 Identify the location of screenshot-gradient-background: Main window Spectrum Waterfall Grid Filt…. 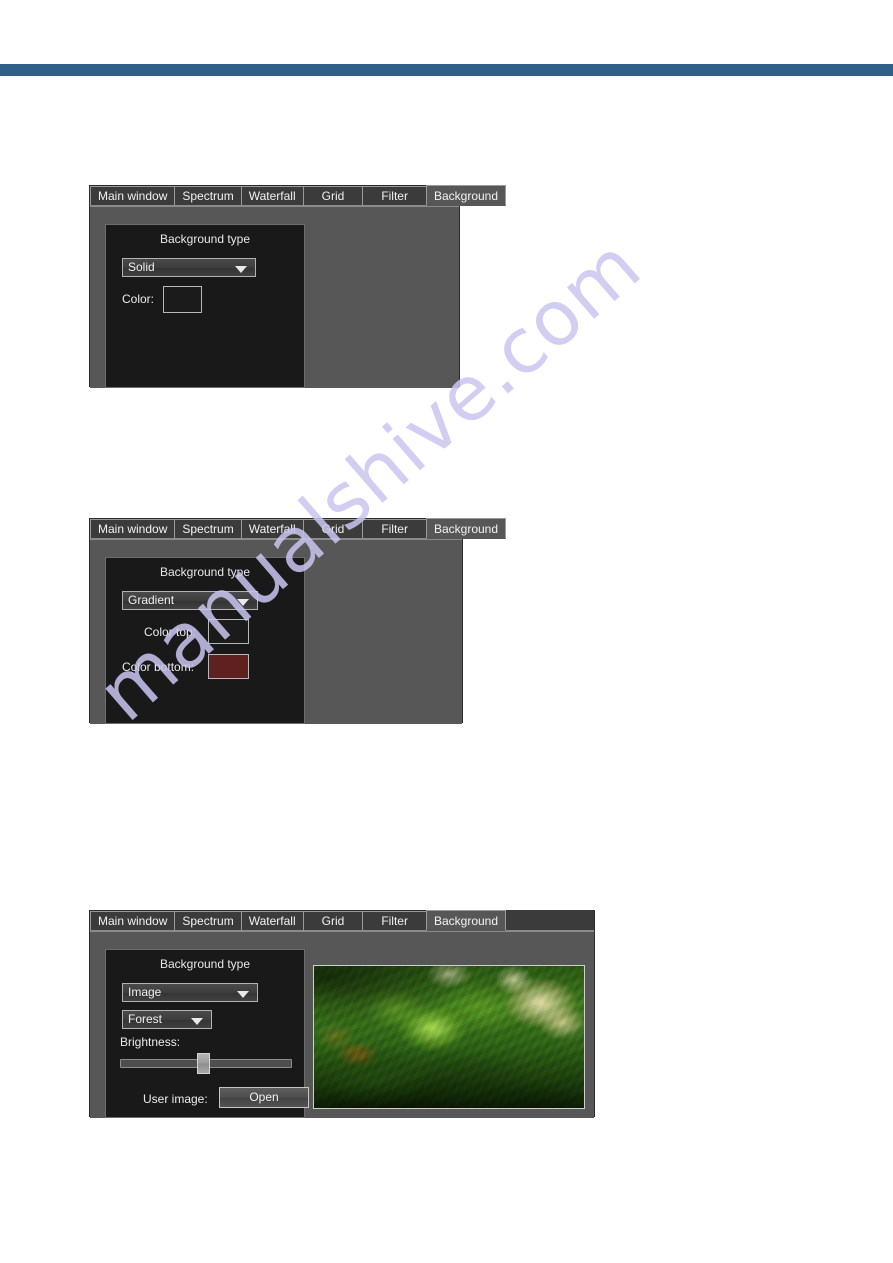
(298, 621).